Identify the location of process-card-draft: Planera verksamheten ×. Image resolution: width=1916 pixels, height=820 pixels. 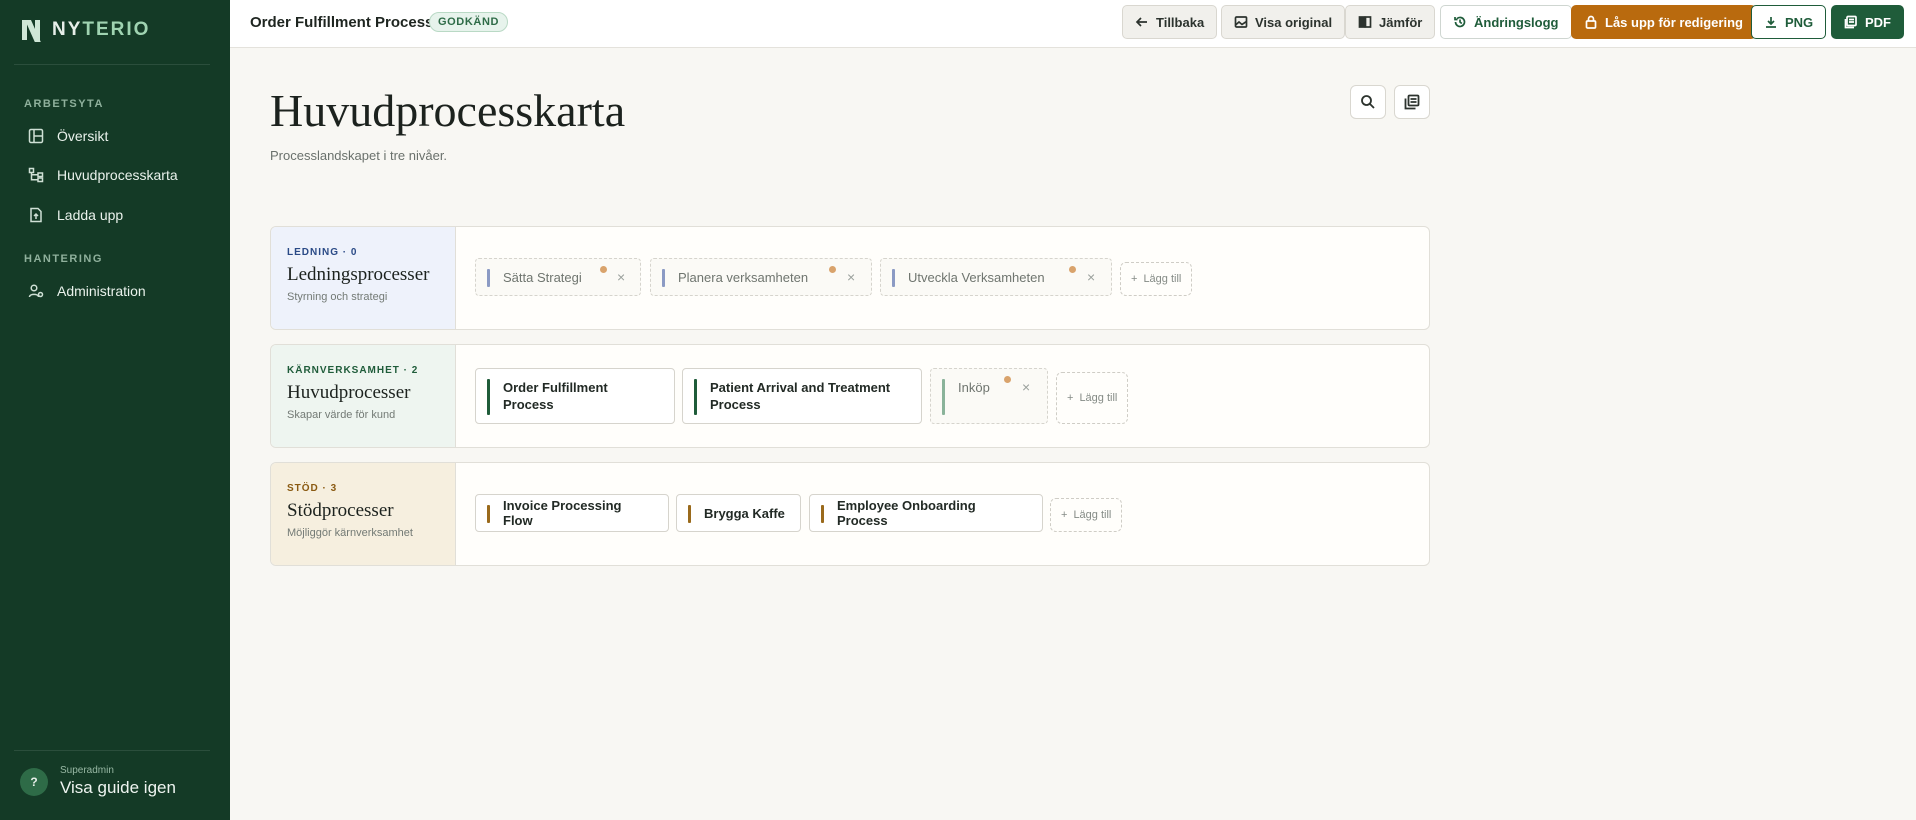
(761, 277).